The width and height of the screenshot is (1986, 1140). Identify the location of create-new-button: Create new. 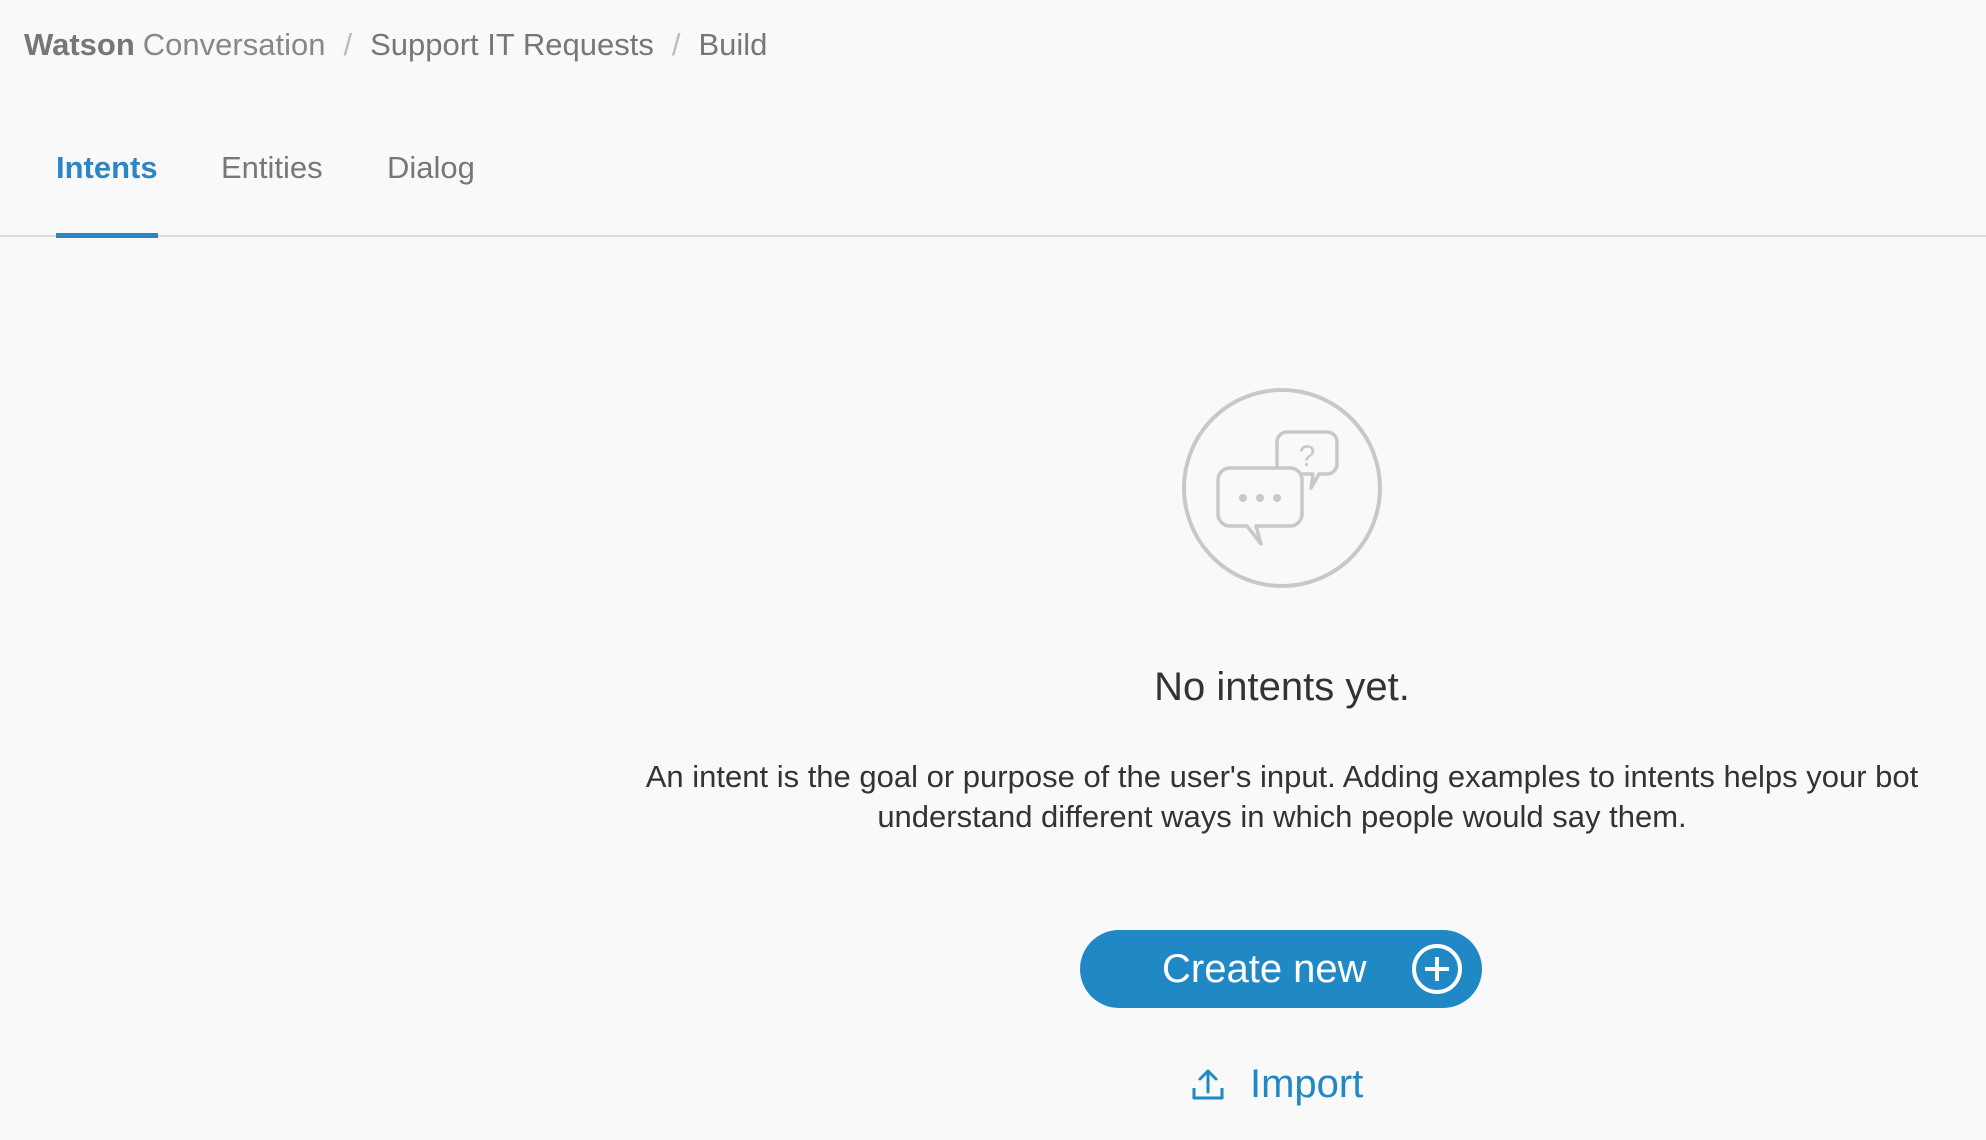
(1281, 969).